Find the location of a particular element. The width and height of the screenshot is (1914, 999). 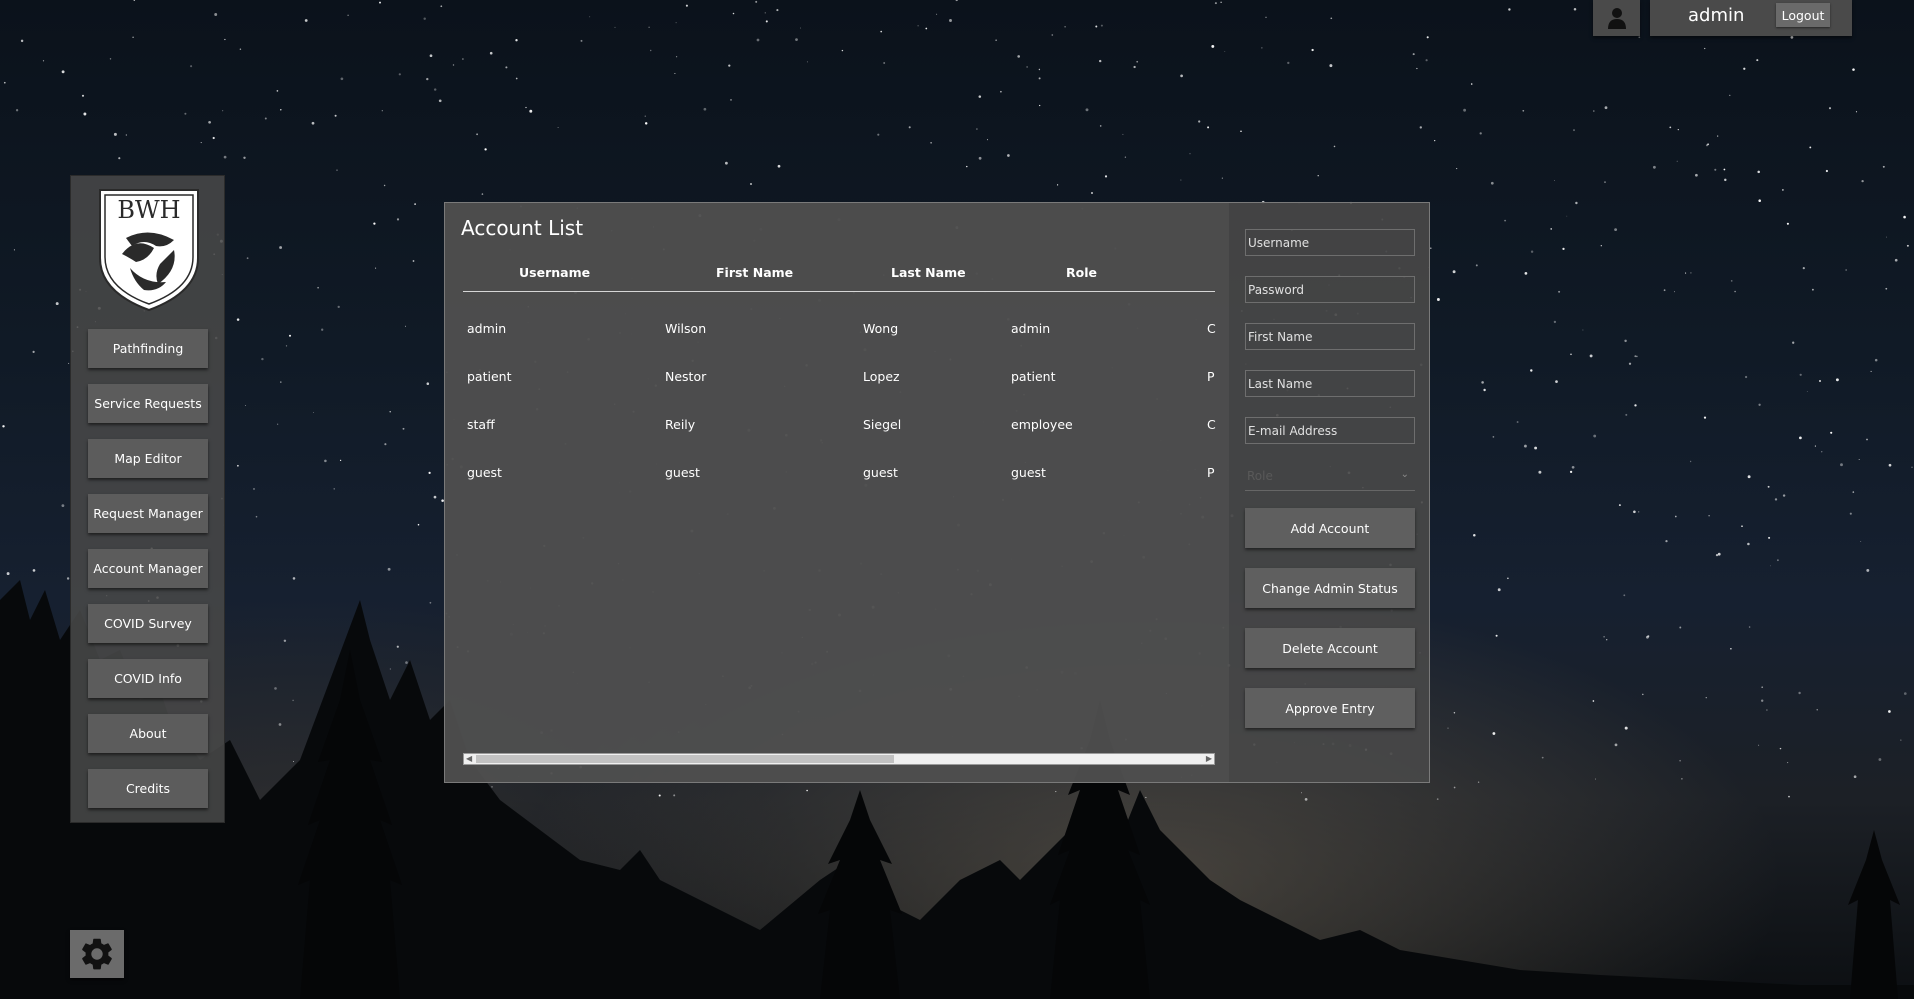

cell-last-name: guest is located at coordinates (880, 472).